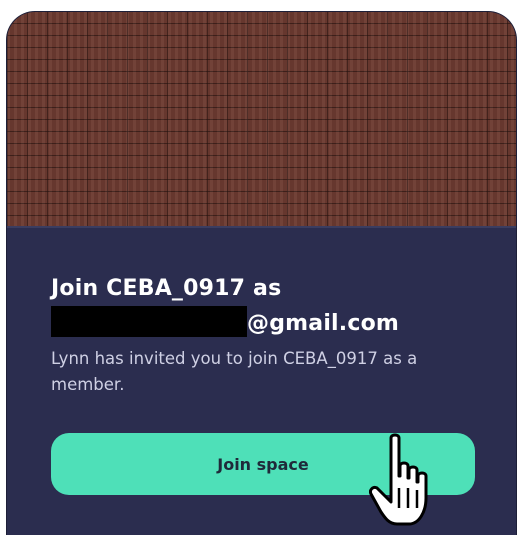 The image size is (517, 535). I want to click on join-space-button-label: Join space, so click(263, 464).